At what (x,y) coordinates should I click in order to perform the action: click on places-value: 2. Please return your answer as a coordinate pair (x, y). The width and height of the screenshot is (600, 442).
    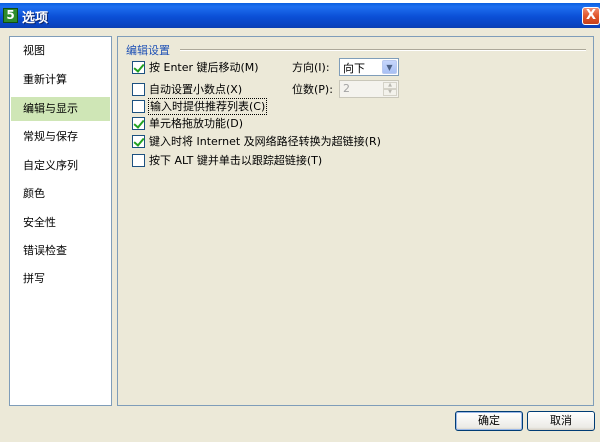
    Looking at the image, I should click on (346, 88).